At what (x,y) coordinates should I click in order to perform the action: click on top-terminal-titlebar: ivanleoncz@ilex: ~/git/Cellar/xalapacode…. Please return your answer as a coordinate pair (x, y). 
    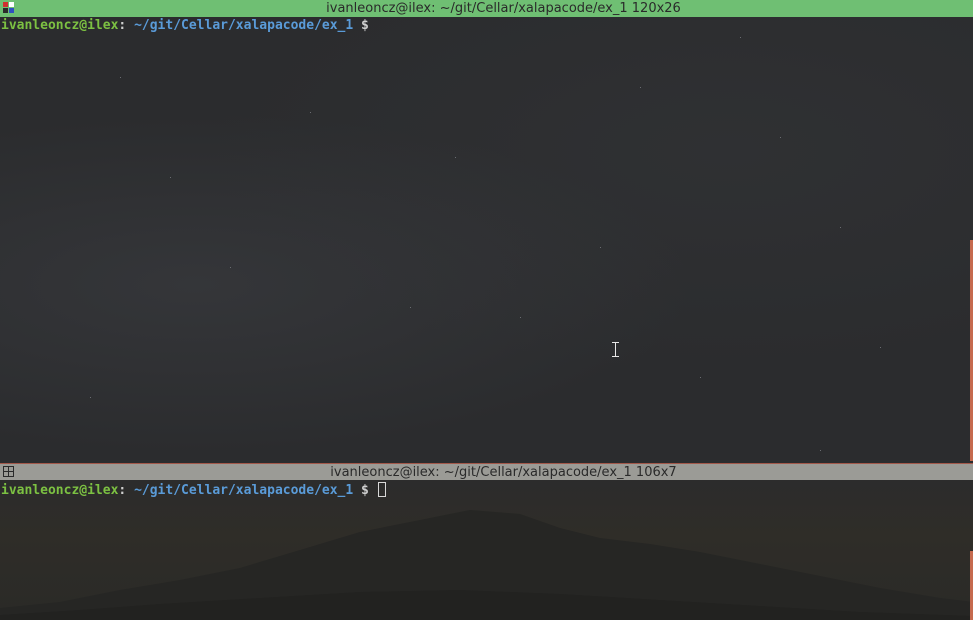
    Looking at the image, I should click on (486, 8).